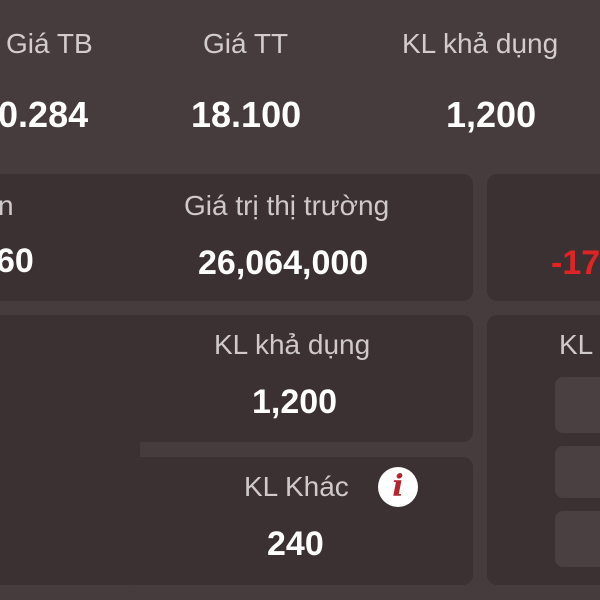 The height and width of the screenshot is (600, 600). What do you see at coordinates (296, 486) in the screenshot?
I see `other-qty-label: KL Khác` at bounding box center [296, 486].